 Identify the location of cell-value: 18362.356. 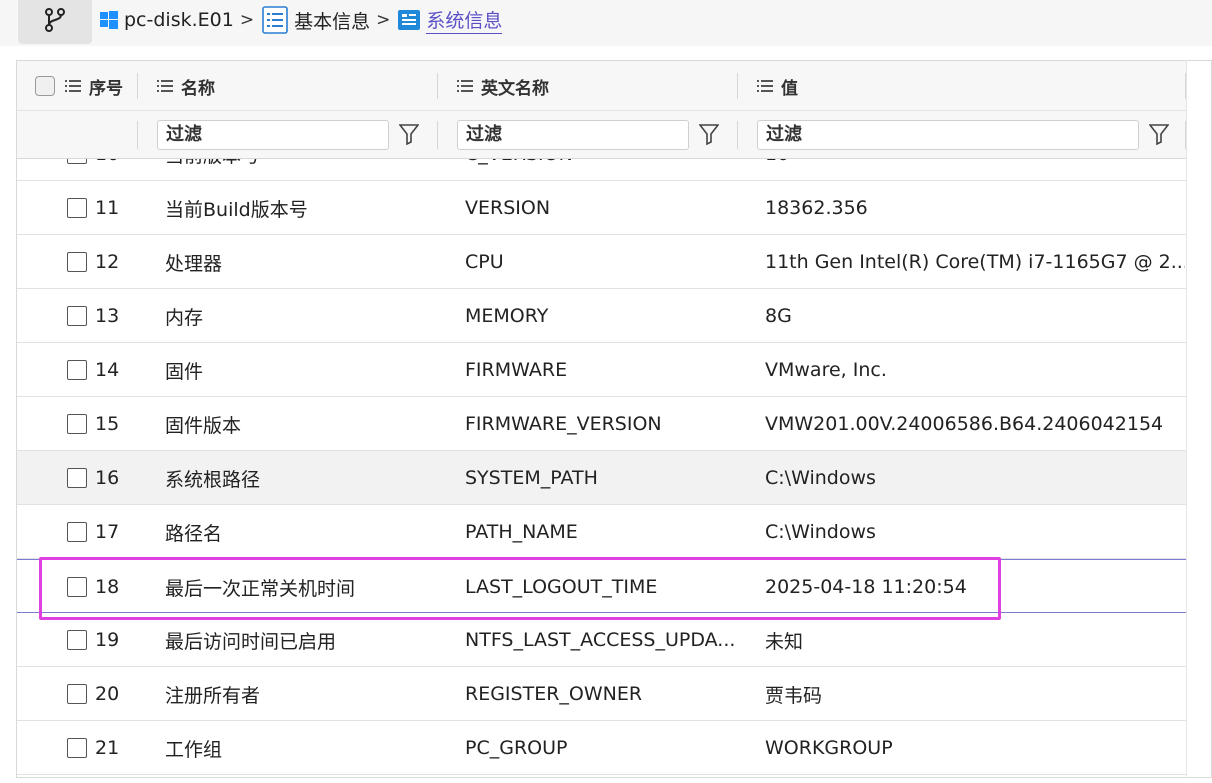
(816, 208).